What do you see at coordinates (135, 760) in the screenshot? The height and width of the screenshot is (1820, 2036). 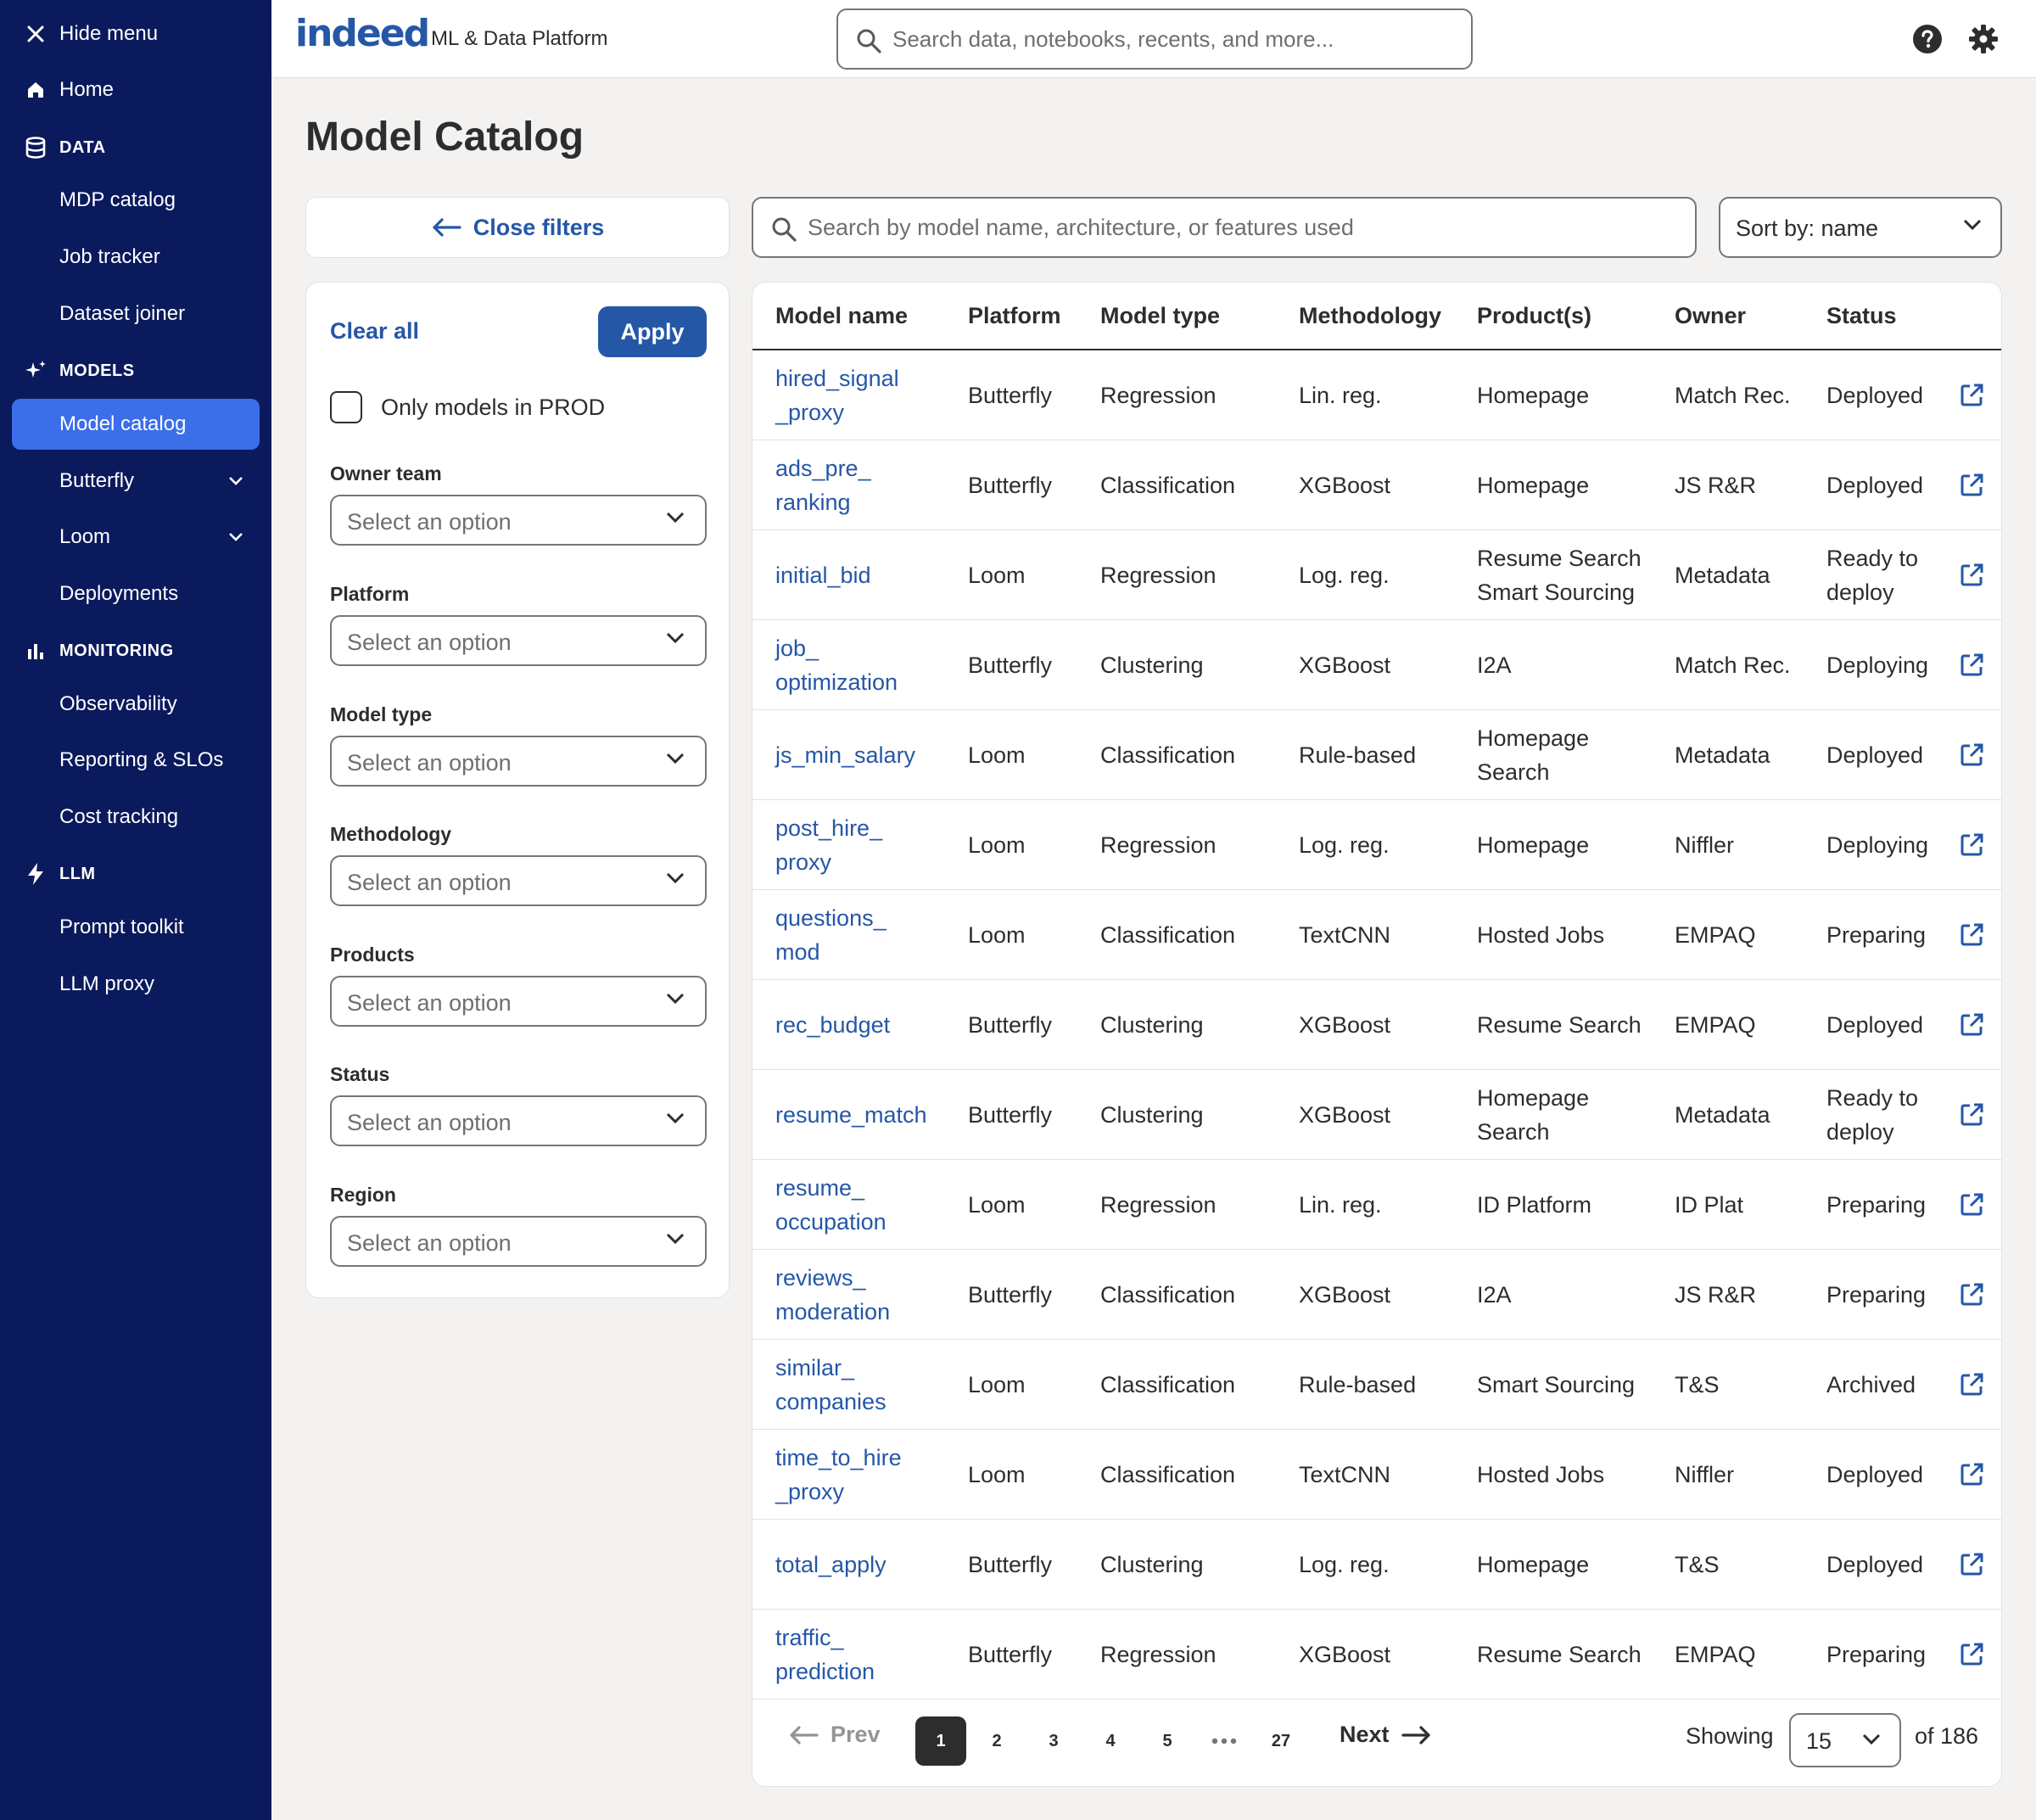 I see `sidebar-item-reporting: Reporting & SLOs` at bounding box center [135, 760].